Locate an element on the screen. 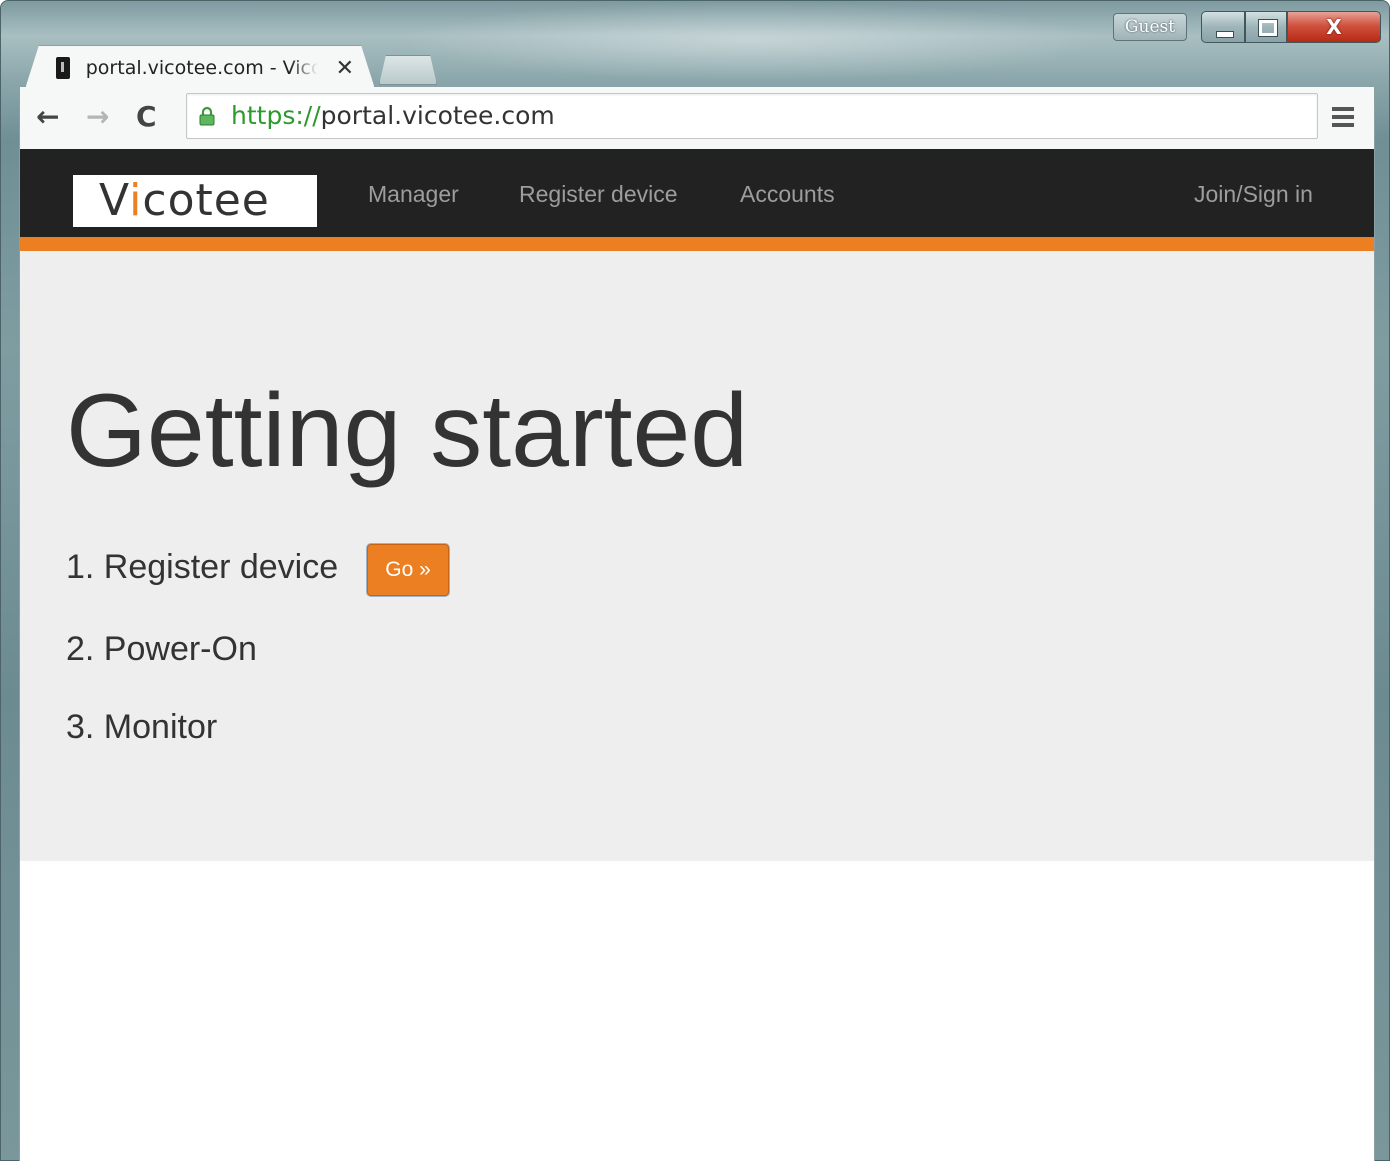 Image resolution: width=1390 pixels, height=1161 pixels. url-scheme: https:// is located at coordinates (276, 115).